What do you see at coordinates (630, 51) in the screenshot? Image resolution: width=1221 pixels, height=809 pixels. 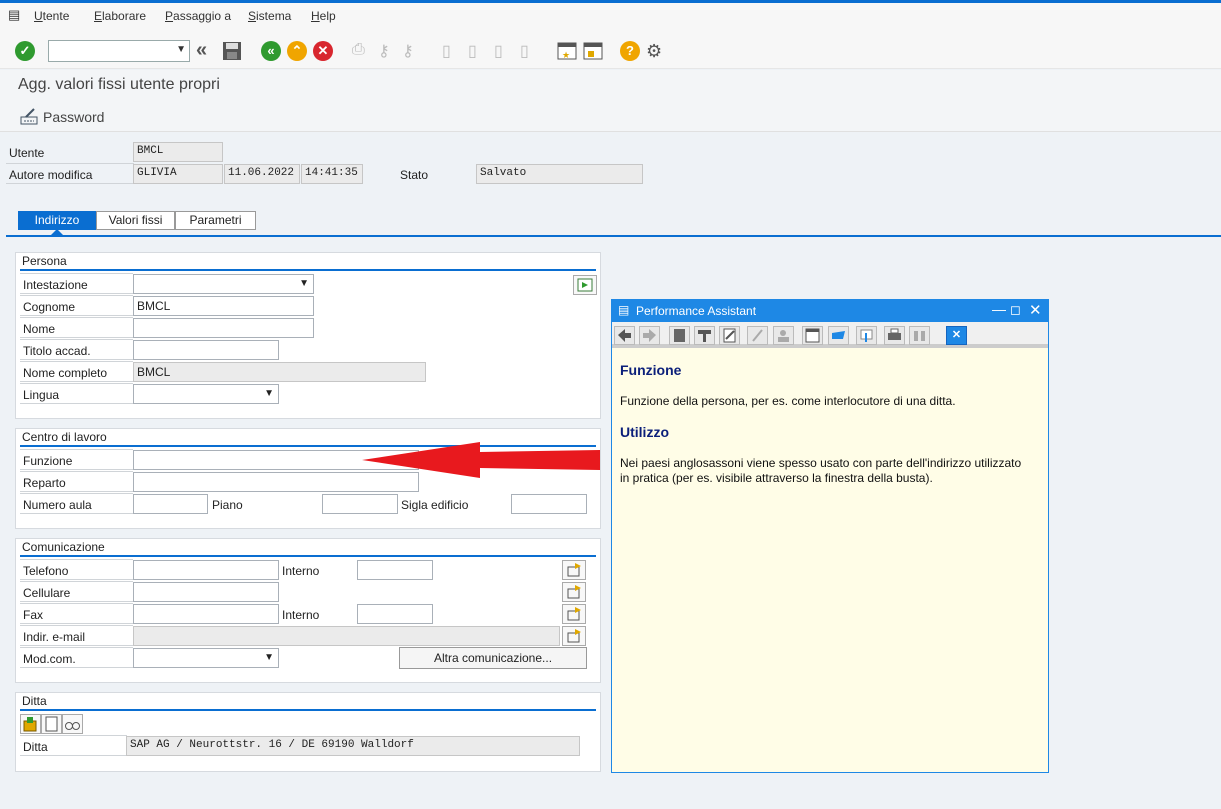 I see `help-icon: ?` at bounding box center [630, 51].